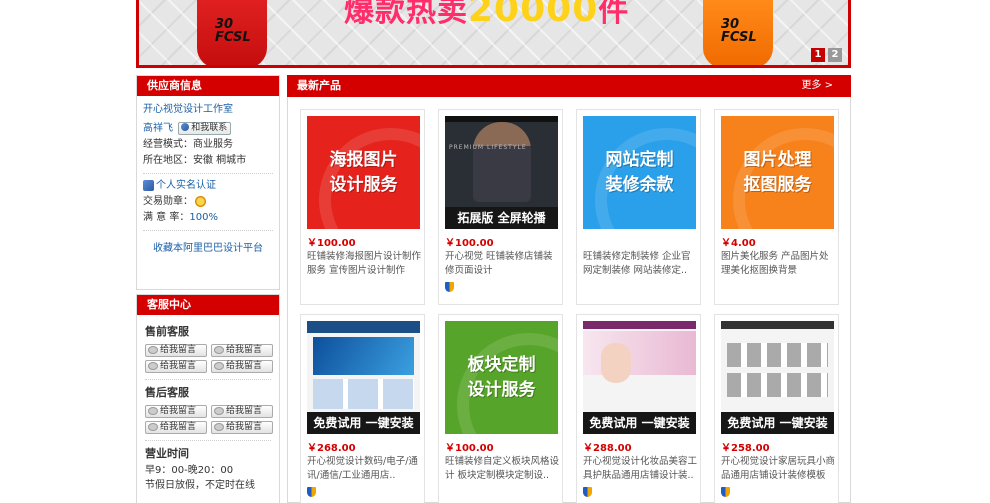 The height and width of the screenshot is (503, 990). What do you see at coordinates (493, 34) in the screenshot?
I see `promo-banner: 30 FCSL 30 FCSL 爆款热卖20000件 1 2` at bounding box center [493, 34].